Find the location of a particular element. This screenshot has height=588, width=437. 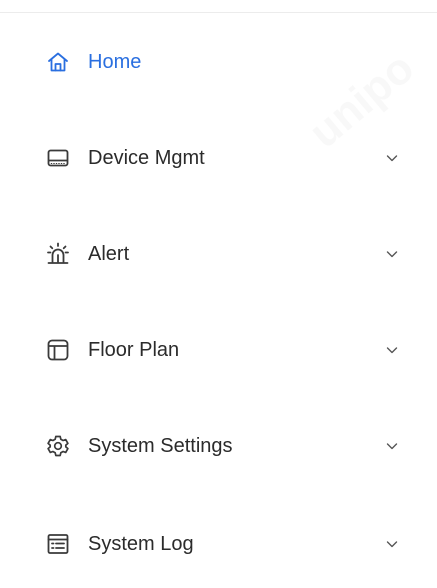

sidebar-item-label: Device Mgmt is located at coordinates (146, 158).